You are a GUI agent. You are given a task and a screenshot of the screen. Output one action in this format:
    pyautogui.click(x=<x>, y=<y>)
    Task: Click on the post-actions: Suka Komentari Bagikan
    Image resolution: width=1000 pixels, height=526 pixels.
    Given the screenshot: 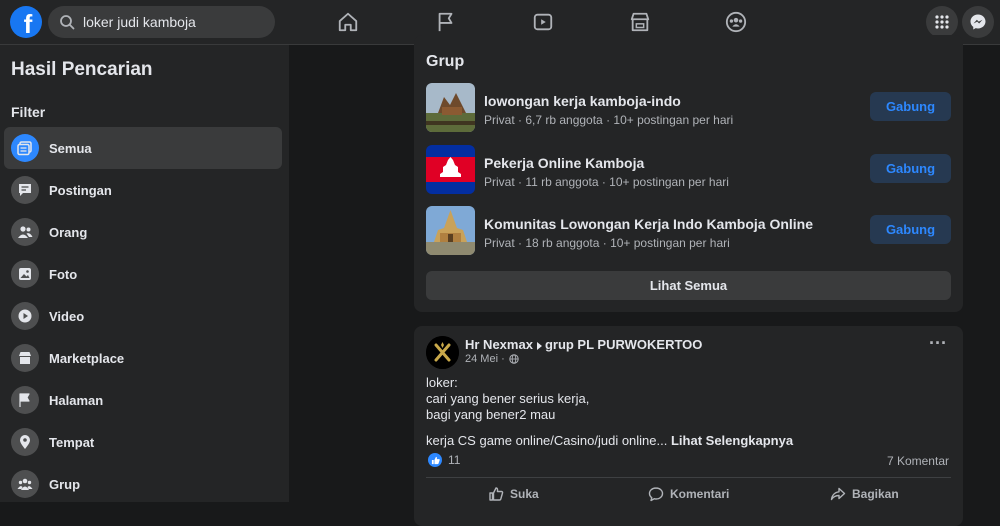 What is the action you would take?
    pyautogui.click(x=688, y=495)
    